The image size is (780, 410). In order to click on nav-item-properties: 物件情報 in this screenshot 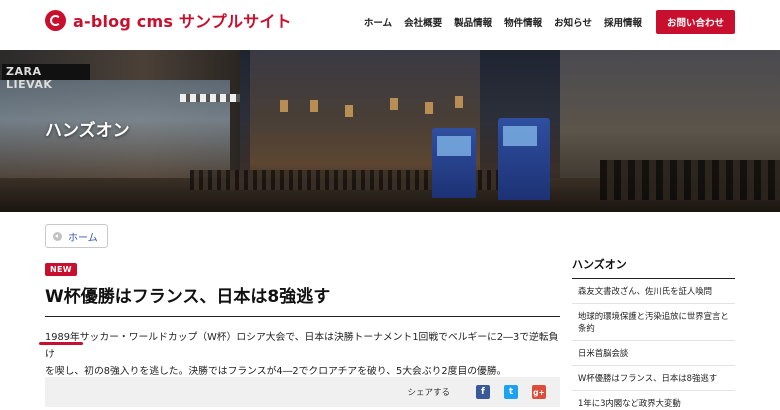, I will do `click(523, 22)`.